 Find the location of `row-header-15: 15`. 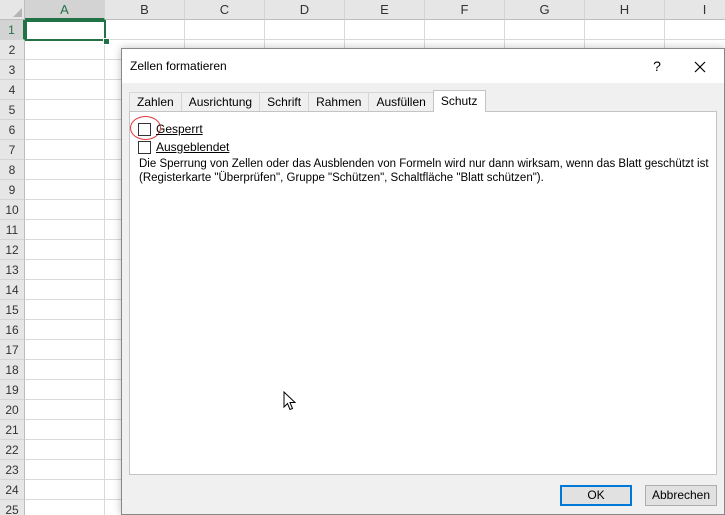

row-header-15: 15 is located at coordinates (12, 310).